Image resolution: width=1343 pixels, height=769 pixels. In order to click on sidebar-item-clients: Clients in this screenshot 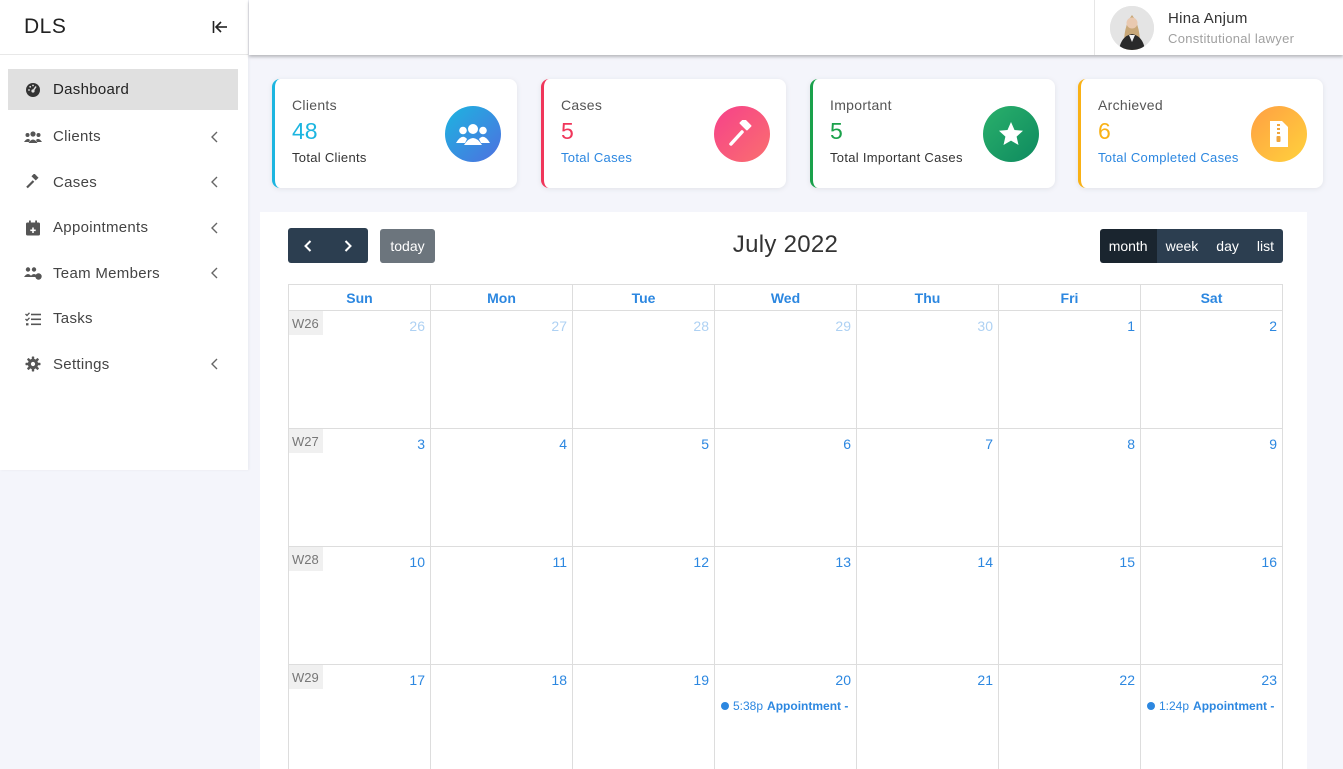, I will do `click(124, 137)`.